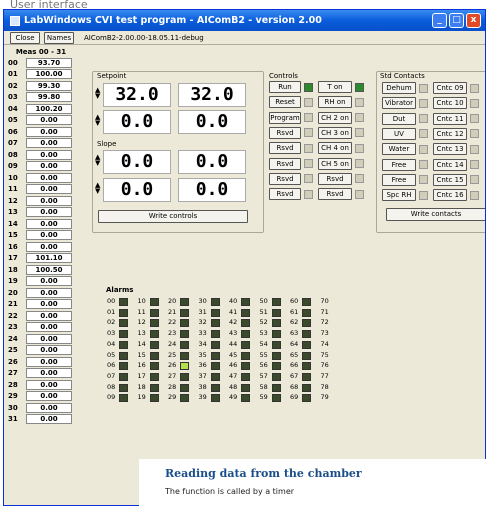  I want to click on write-contacts-button: Write contacts, so click(435, 214).